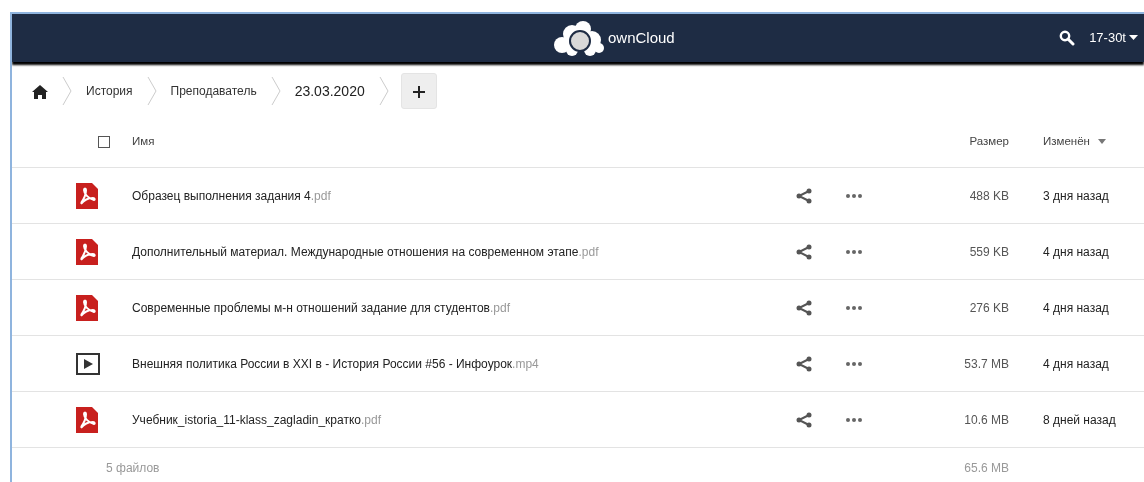  What do you see at coordinates (986, 468) in the screenshot?
I see `total-size: 65.6 MB` at bounding box center [986, 468].